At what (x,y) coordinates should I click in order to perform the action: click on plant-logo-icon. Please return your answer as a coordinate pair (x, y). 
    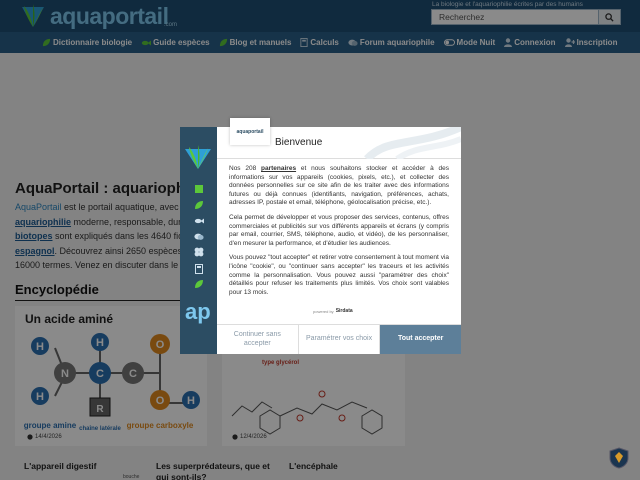
    Looking at the image, I should click on (198, 157).